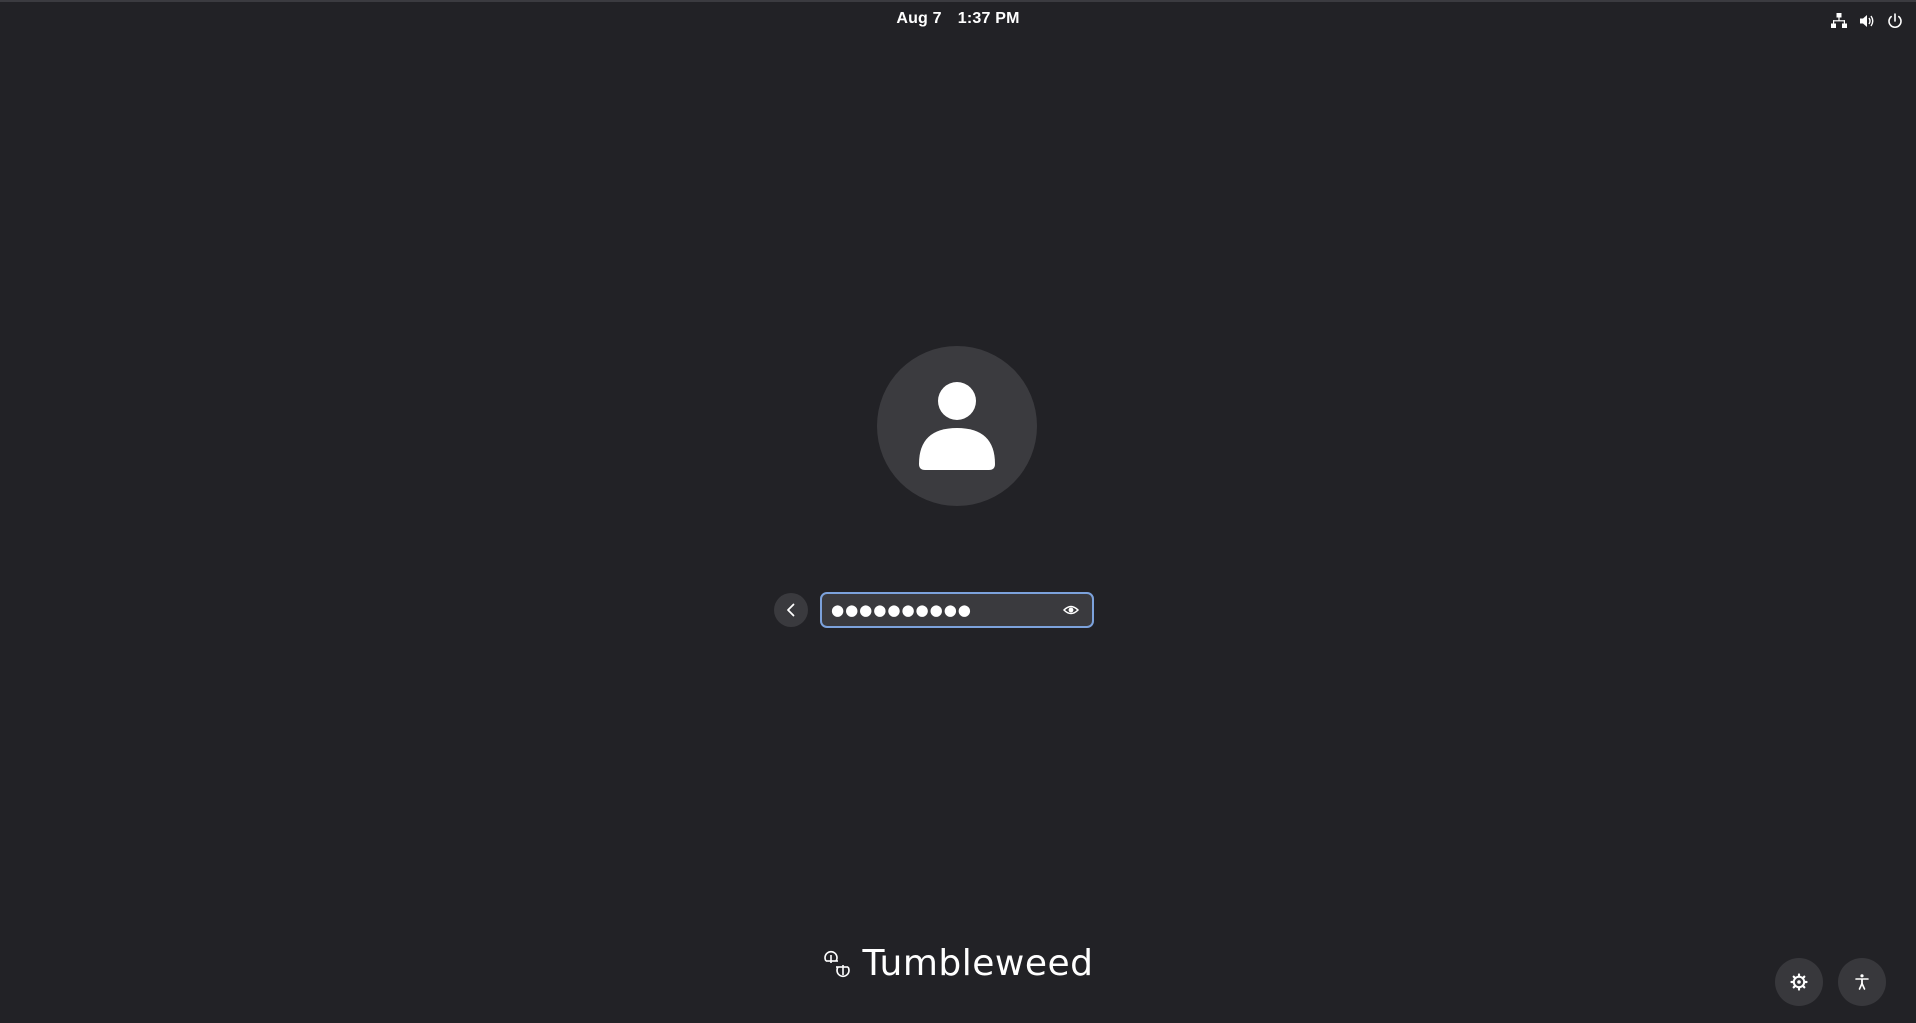  I want to click on tumbleweed-logo, so click(837, 964).